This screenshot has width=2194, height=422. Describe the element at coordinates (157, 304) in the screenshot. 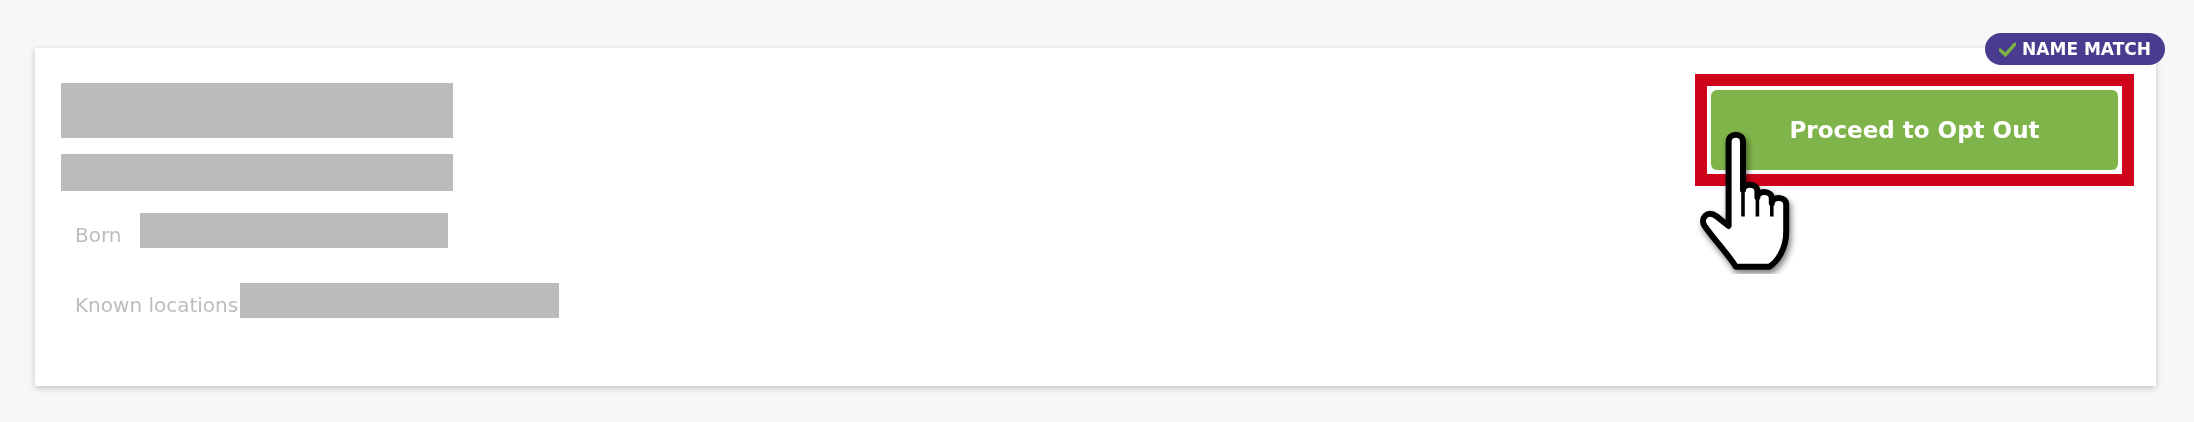

I see `field-label: Known locations` at that location.